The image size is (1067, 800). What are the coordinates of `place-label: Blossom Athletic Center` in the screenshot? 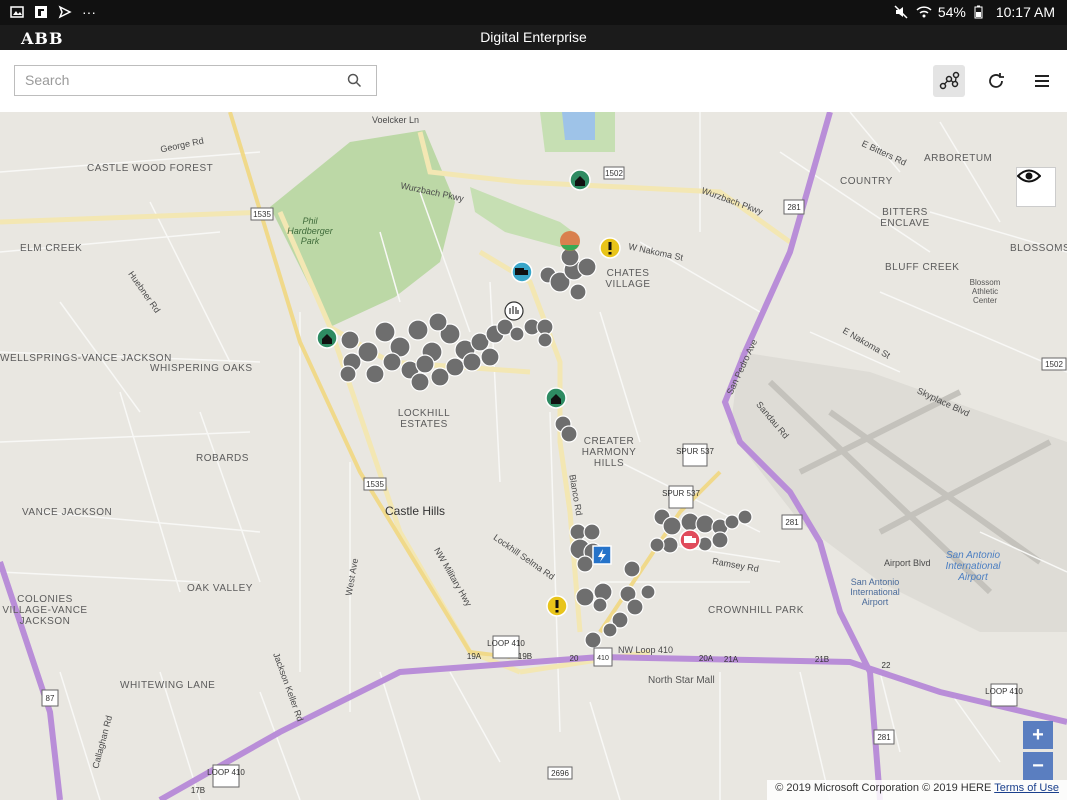 It's located at (985, 291).